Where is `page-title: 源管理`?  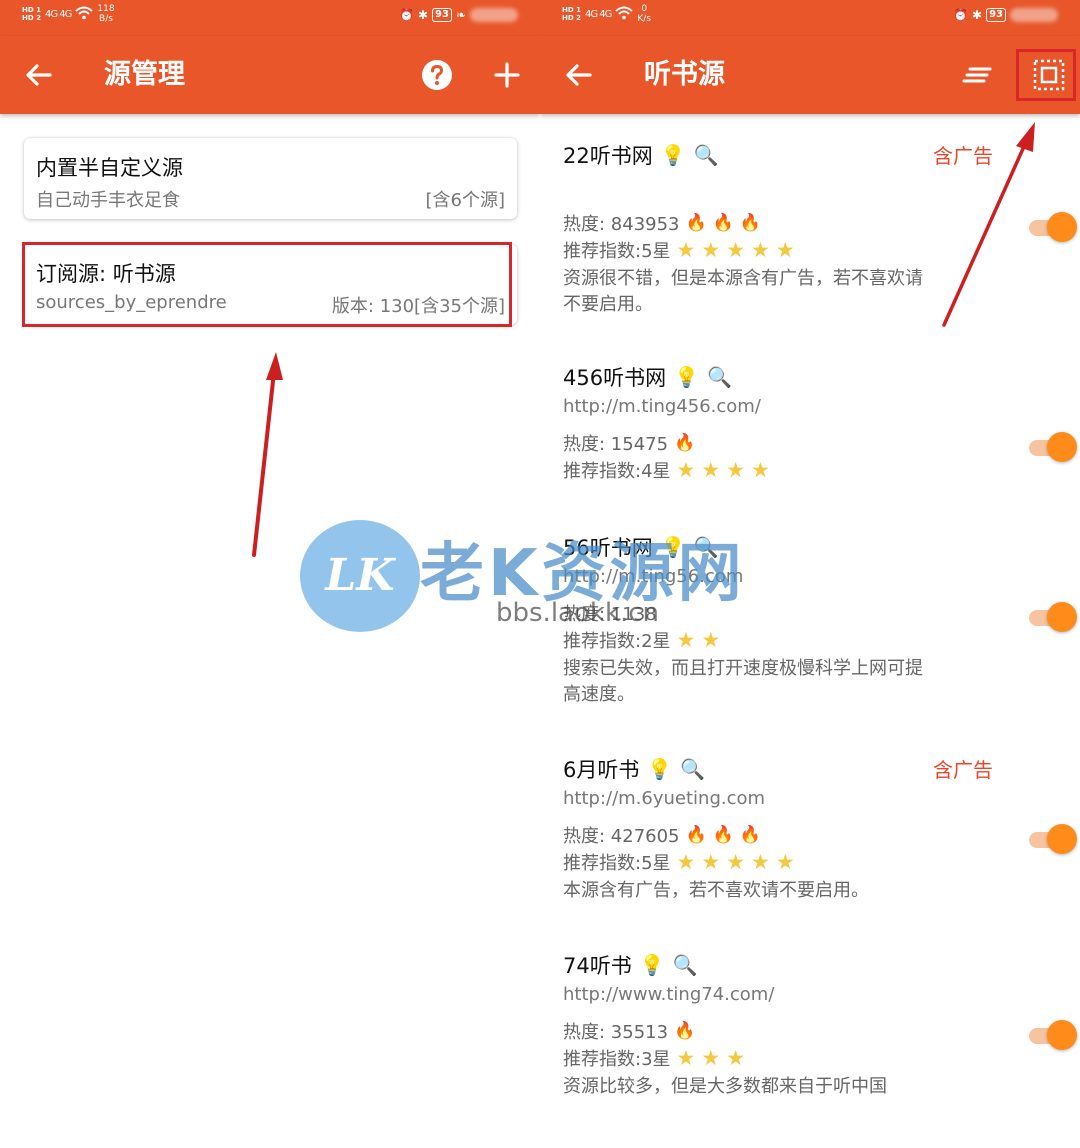 page-title: 源管理 is located at coordinates (144, 74).